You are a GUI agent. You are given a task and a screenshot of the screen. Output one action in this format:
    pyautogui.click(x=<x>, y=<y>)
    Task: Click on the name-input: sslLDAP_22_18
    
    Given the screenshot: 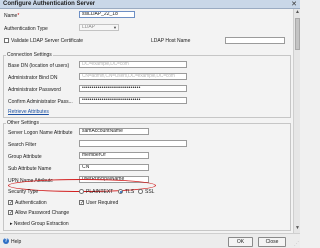 What is the action you would take?
    pyautogui.click(x=107, y=14)
    